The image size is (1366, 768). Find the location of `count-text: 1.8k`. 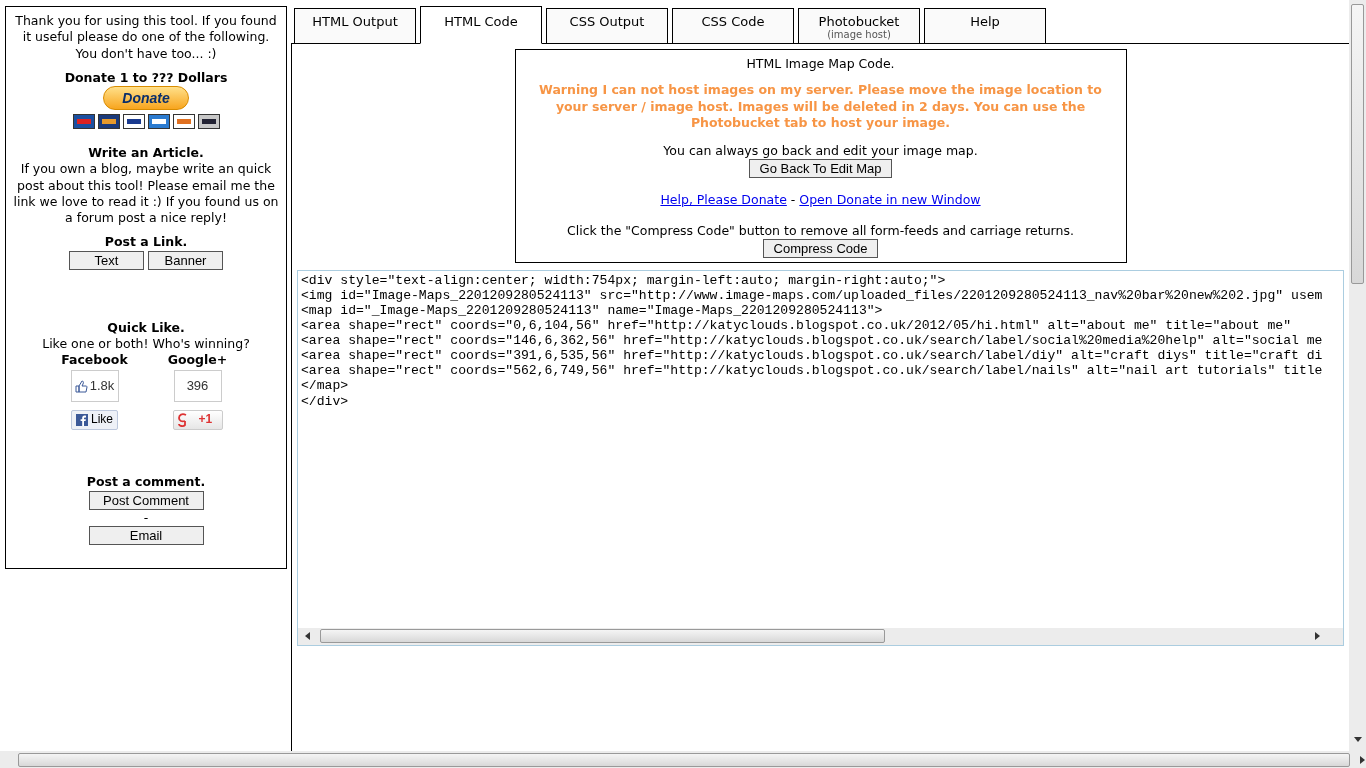

count-text: 1.8k is located at coordinates (102, 386).